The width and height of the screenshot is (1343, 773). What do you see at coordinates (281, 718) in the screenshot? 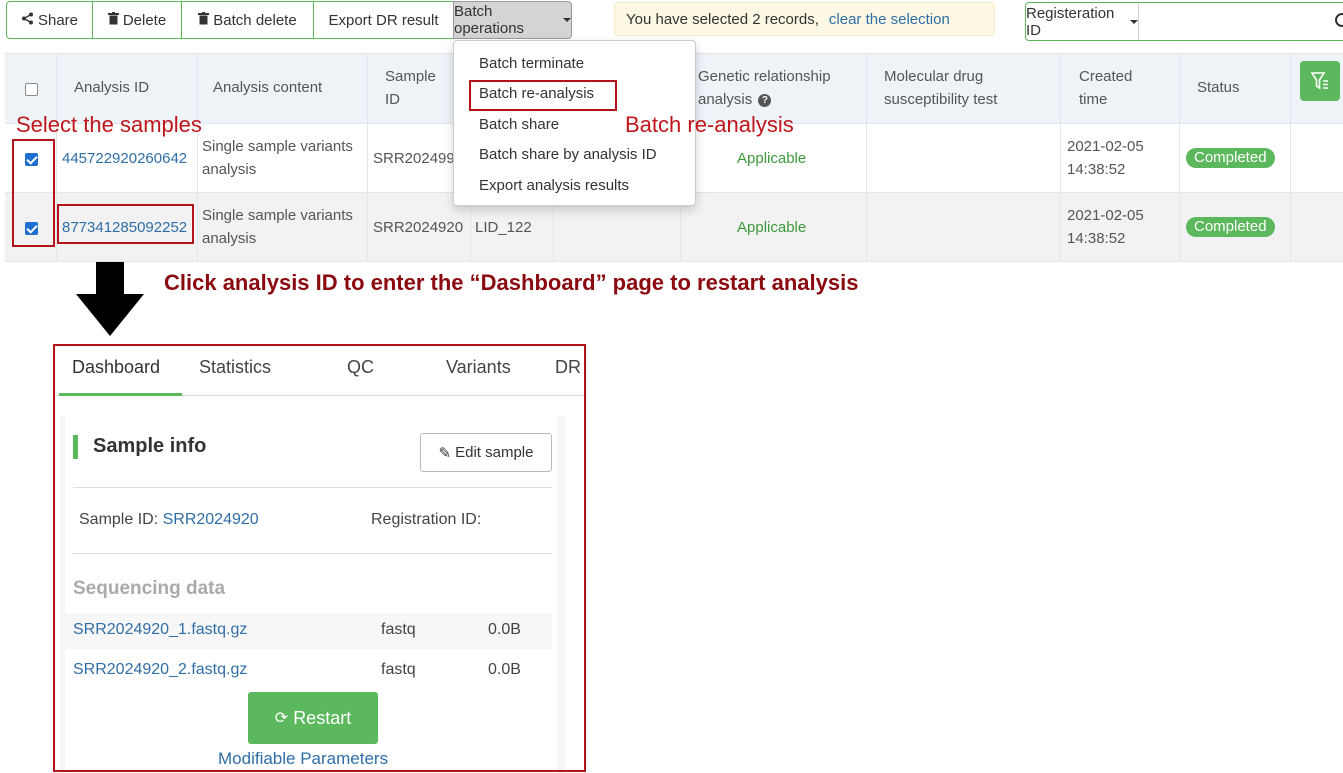
I see `refresh-icon: ⟳` at bounding box center [281, 718].